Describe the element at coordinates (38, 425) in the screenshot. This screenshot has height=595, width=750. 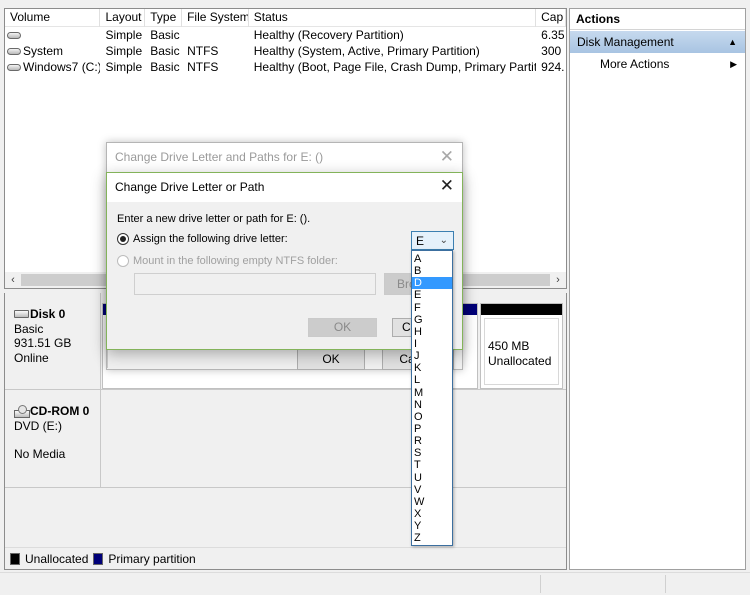
I see `disk-type: DVD (E:)` at that location.